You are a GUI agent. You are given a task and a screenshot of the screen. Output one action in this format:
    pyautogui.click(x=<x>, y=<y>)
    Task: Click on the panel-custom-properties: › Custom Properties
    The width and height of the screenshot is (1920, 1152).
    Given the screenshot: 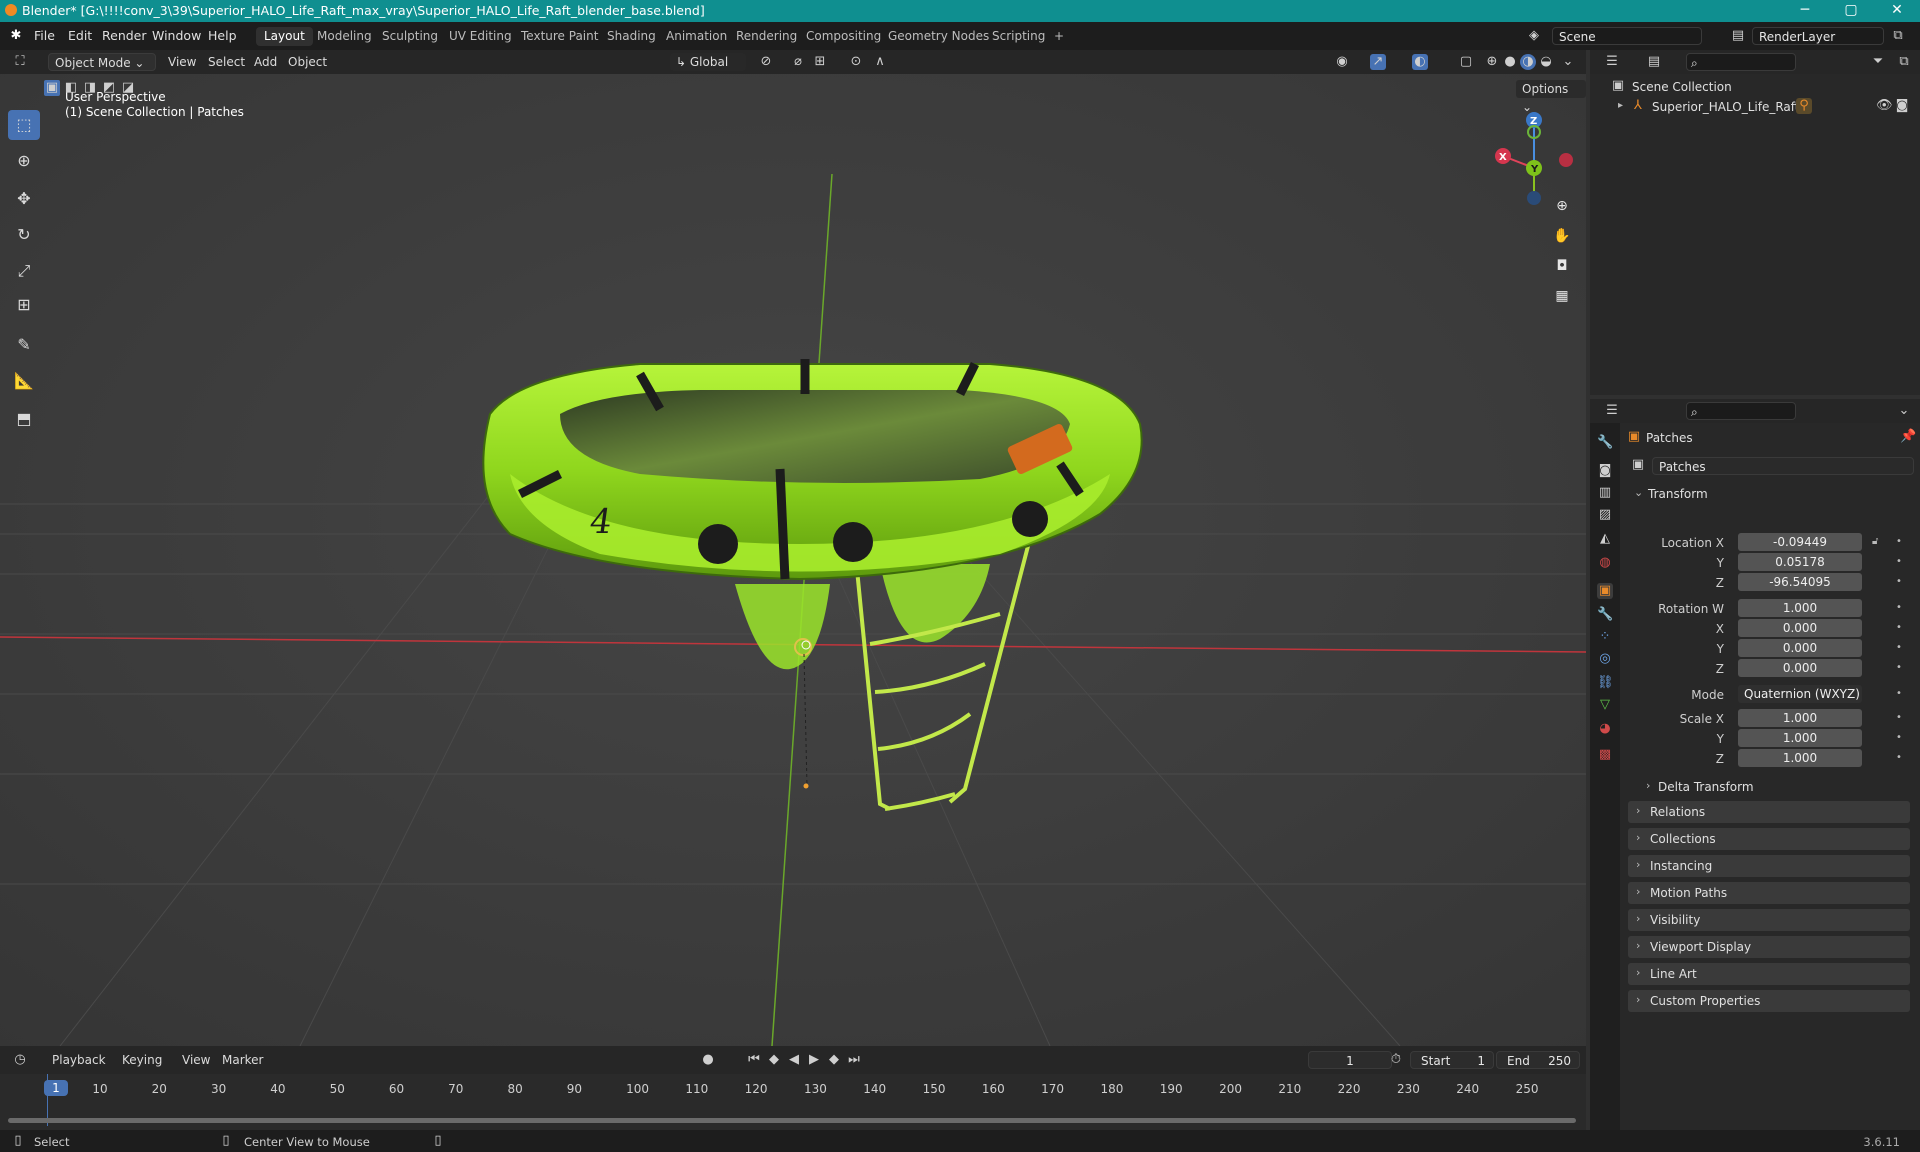 What is the action you would take?
    pyautogui.click(x=1769, y=1001)
    